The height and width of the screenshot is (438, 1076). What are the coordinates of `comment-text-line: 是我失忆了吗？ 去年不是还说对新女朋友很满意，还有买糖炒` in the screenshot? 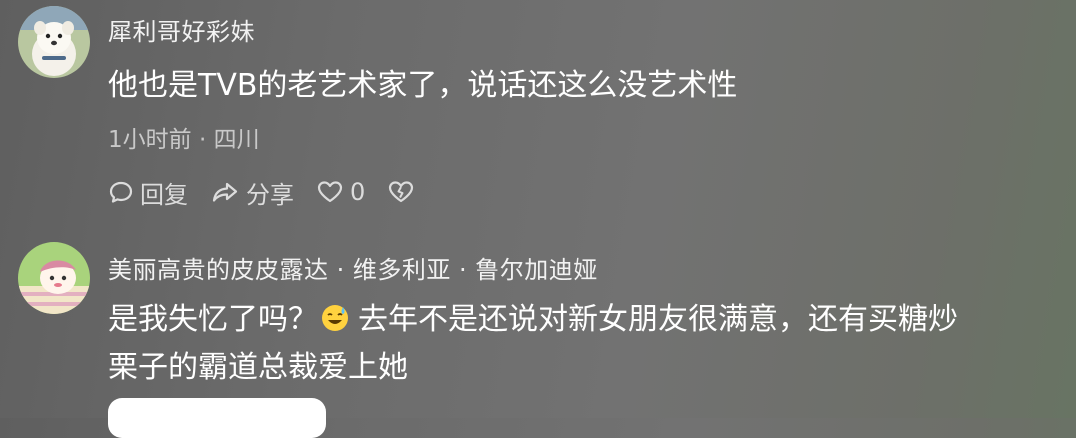 It's located at (533, 320).